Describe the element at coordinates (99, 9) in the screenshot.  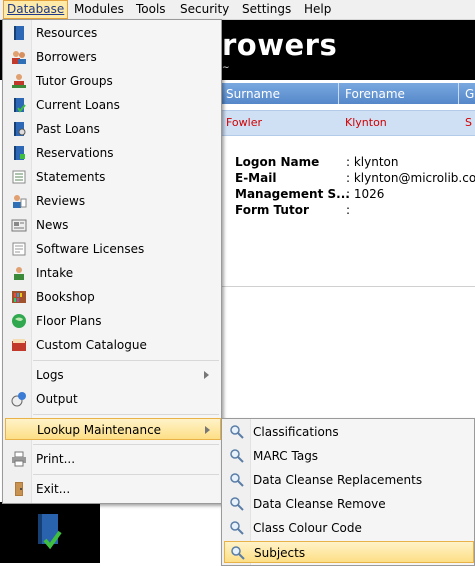
I see `menu-modules: Modules` at that location.